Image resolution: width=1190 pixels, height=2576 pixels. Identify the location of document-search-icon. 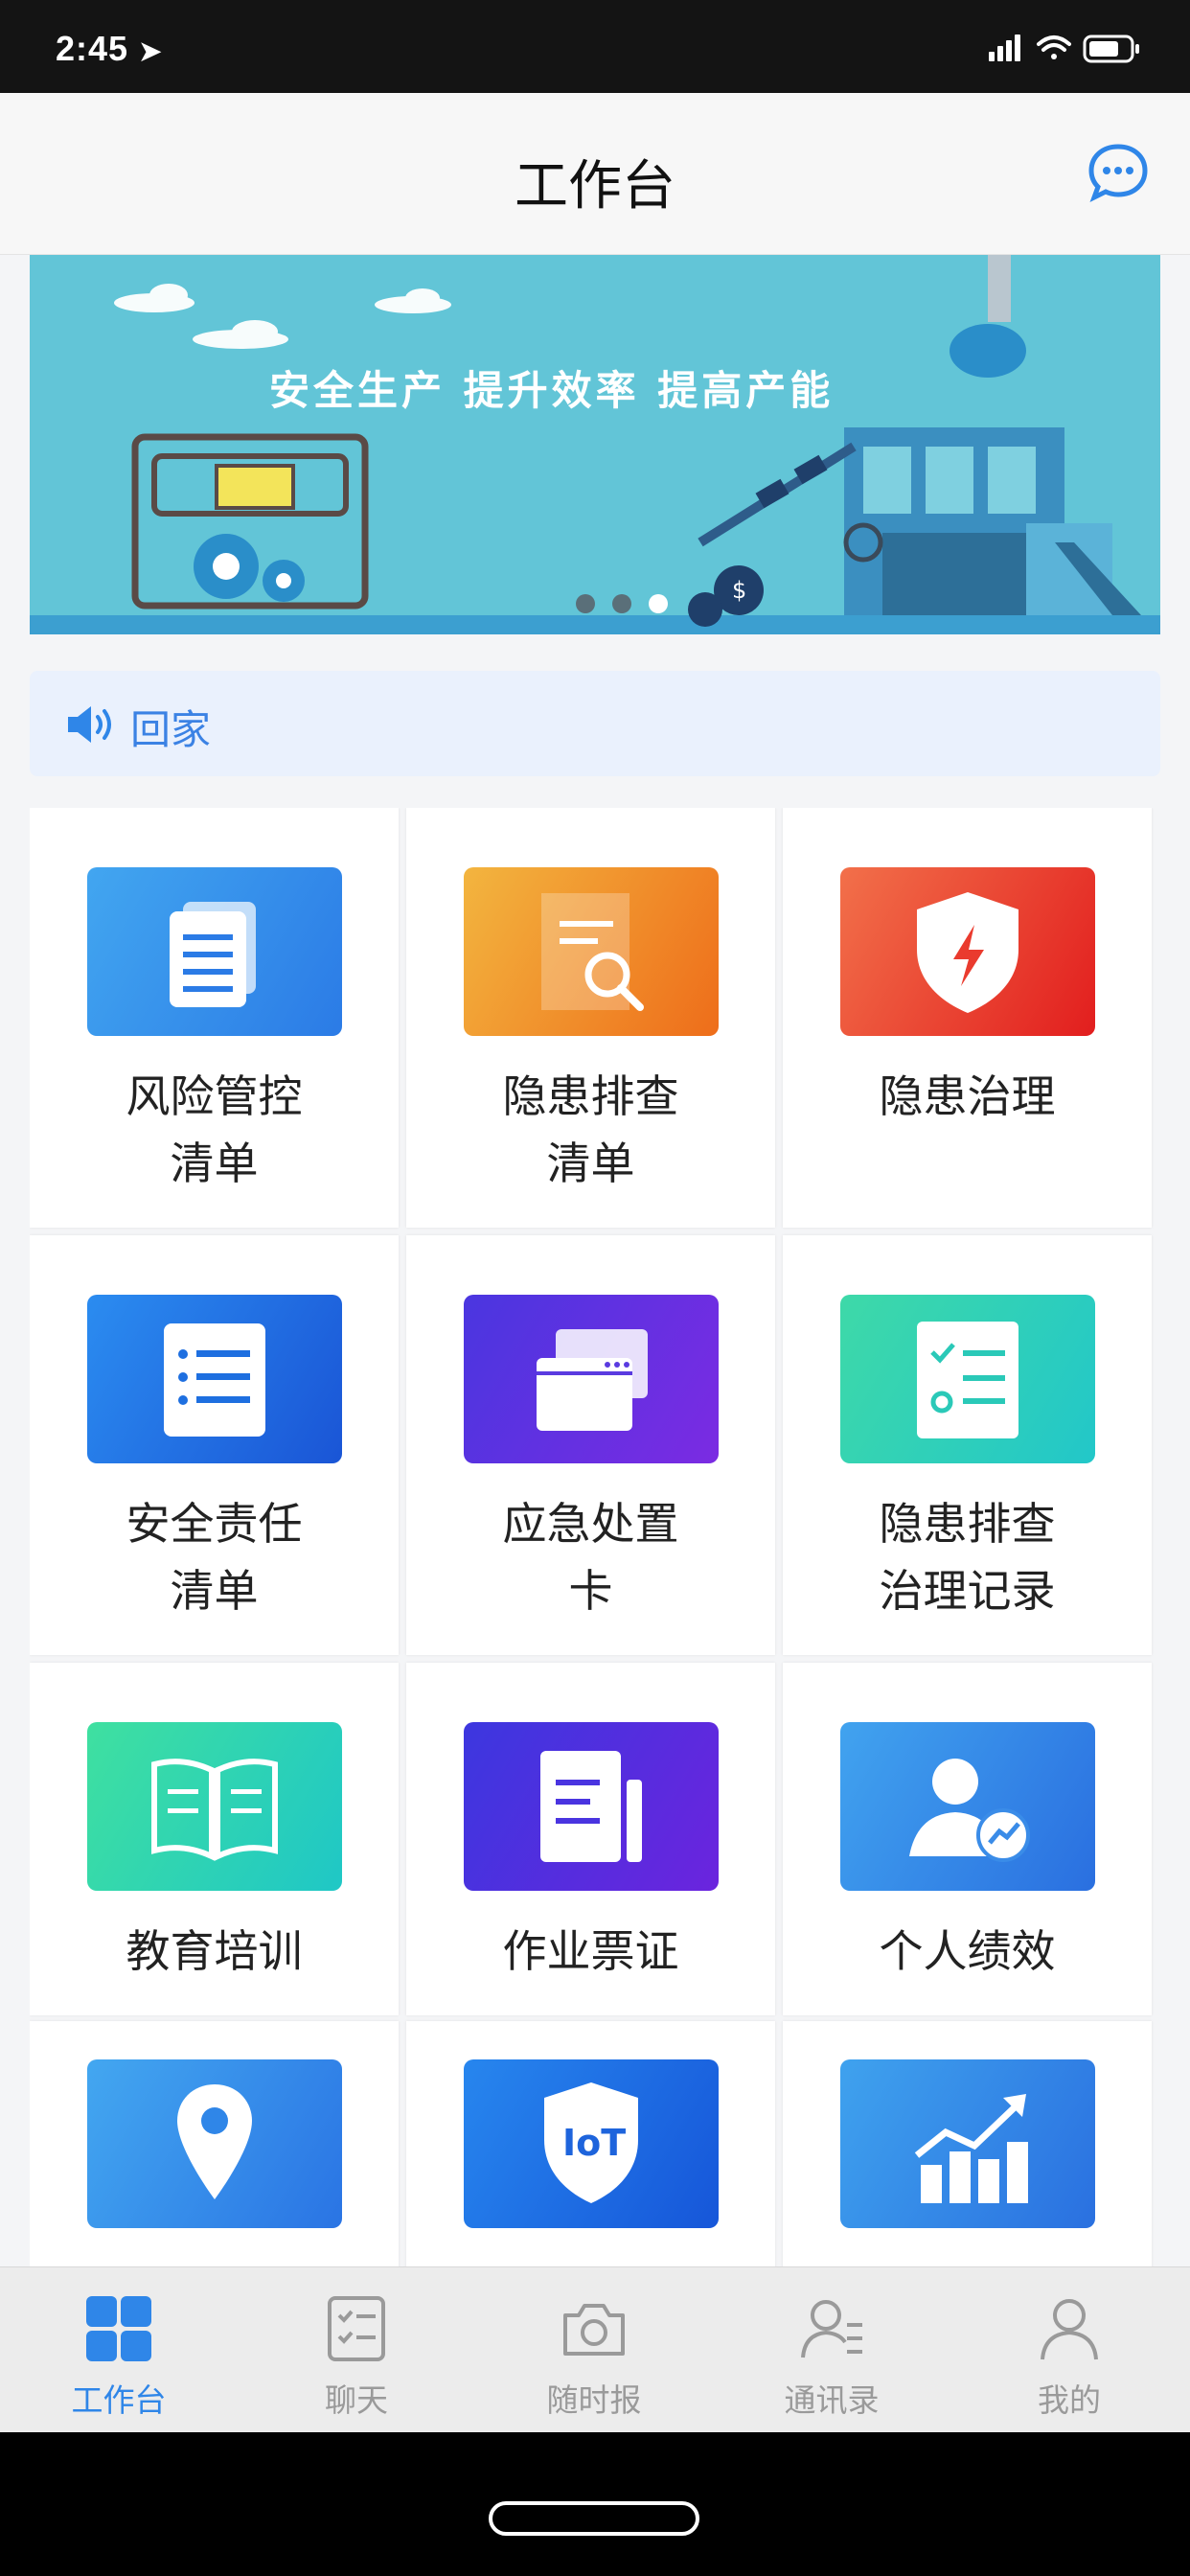
(591, 951).